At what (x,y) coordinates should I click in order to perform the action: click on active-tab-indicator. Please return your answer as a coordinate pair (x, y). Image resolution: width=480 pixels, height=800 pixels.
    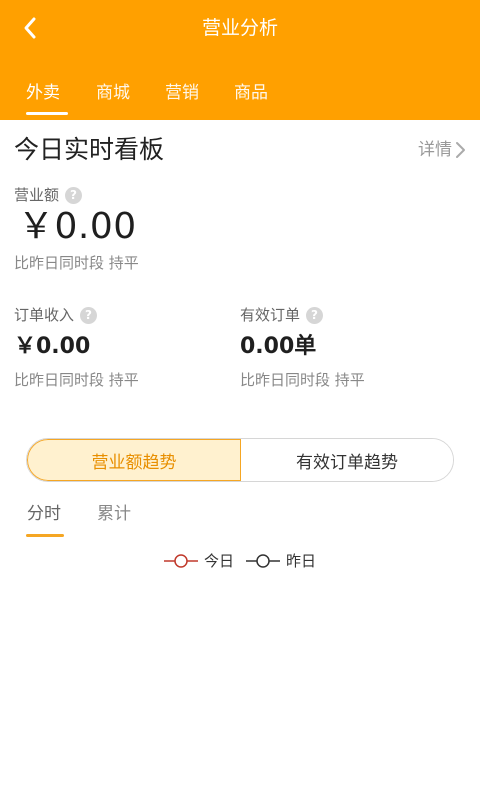
    Looking at the image, I should click on (47, 113).